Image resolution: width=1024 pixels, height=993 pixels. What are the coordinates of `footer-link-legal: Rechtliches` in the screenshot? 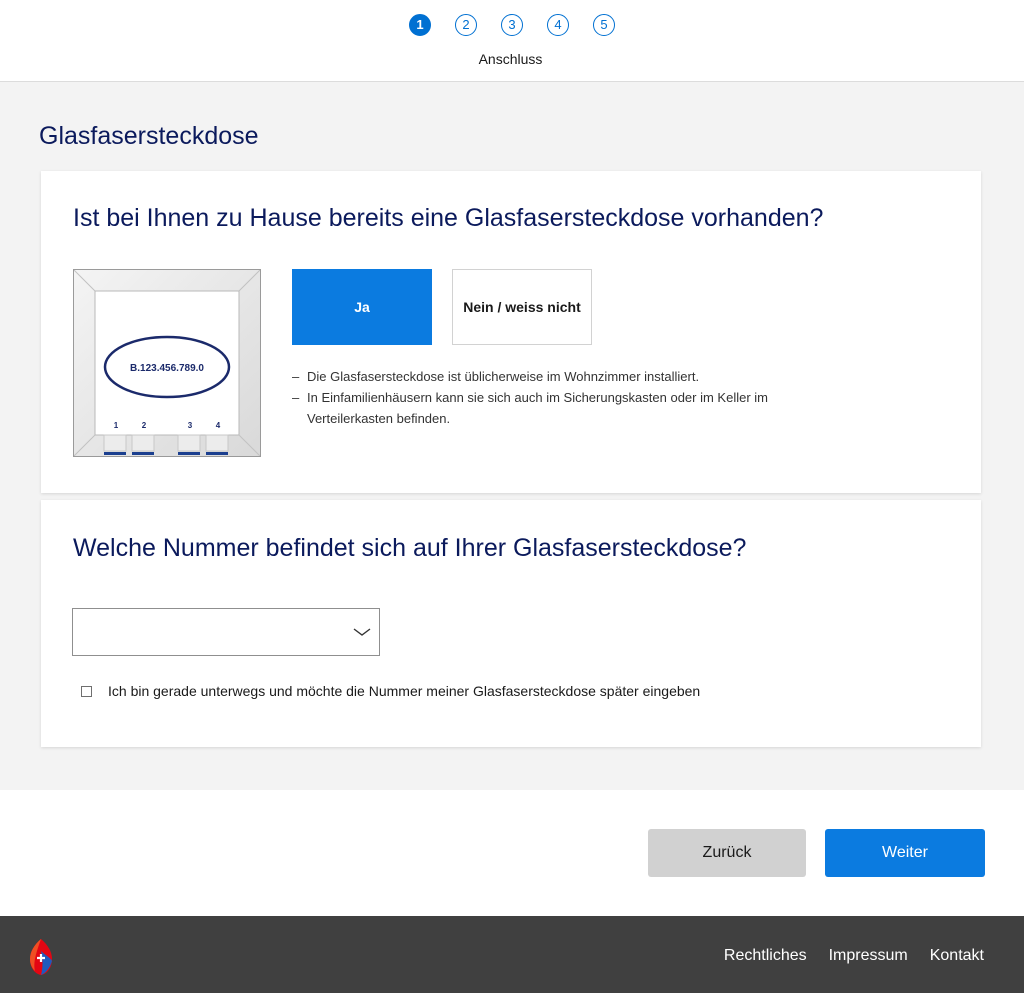 It's located at (765, 956).